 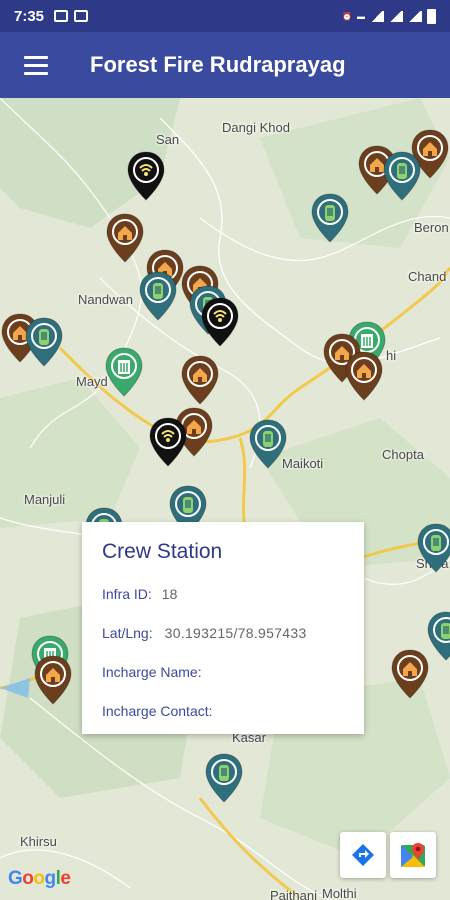 I want to click on status-time: 7:35, so click(x=29, y=16).